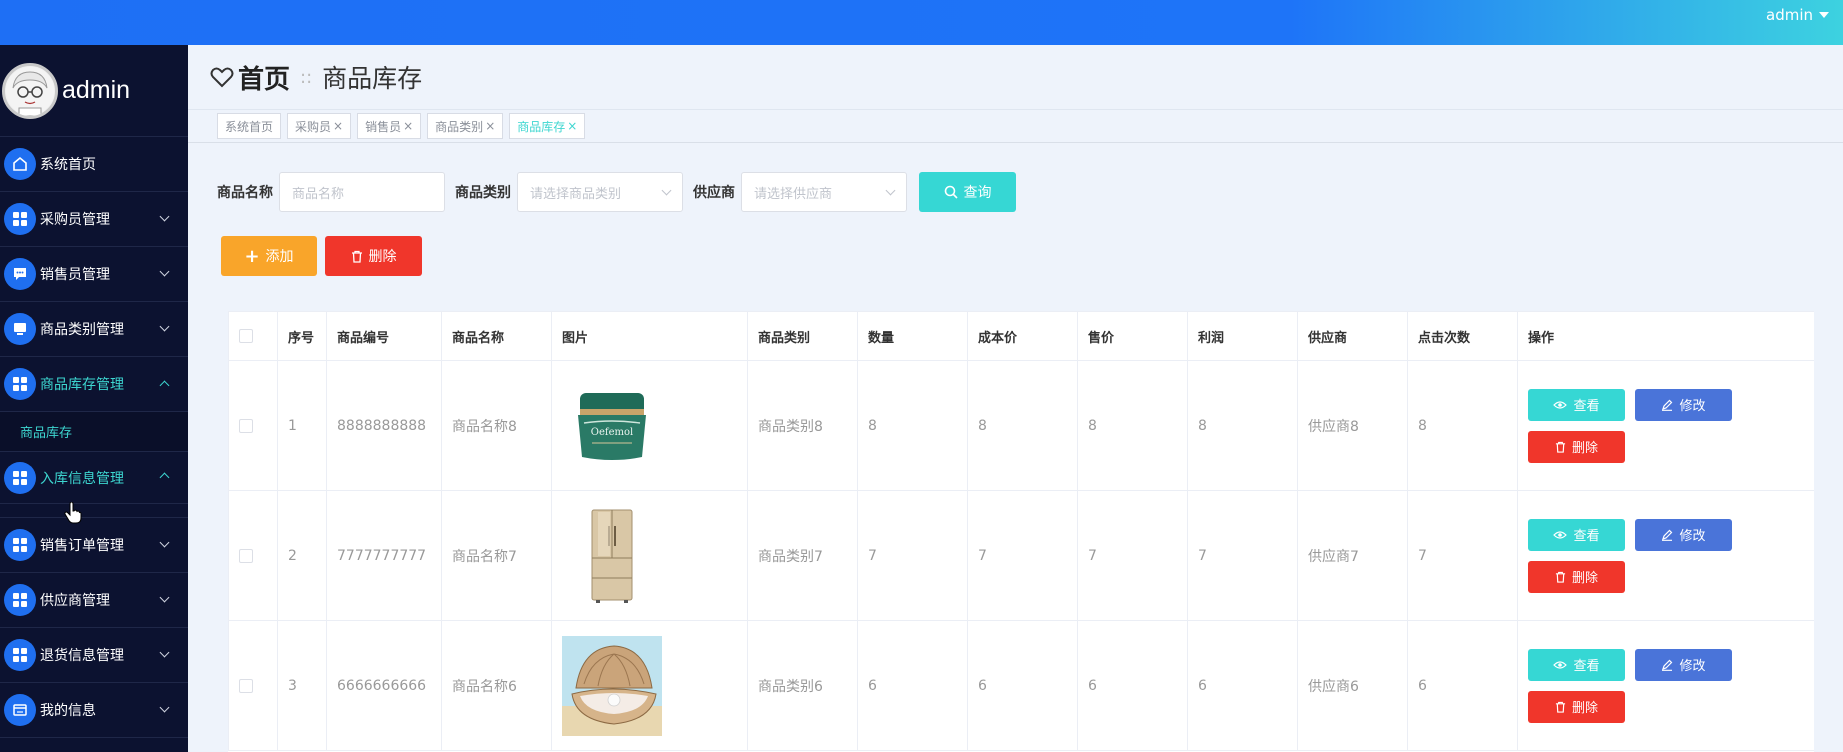 The image size is (1843, 752). What do you see at coordinates (46, 433) in the screenshot?
I see `submenu-item-label: 商品库存` at bounding box center [46, 433].